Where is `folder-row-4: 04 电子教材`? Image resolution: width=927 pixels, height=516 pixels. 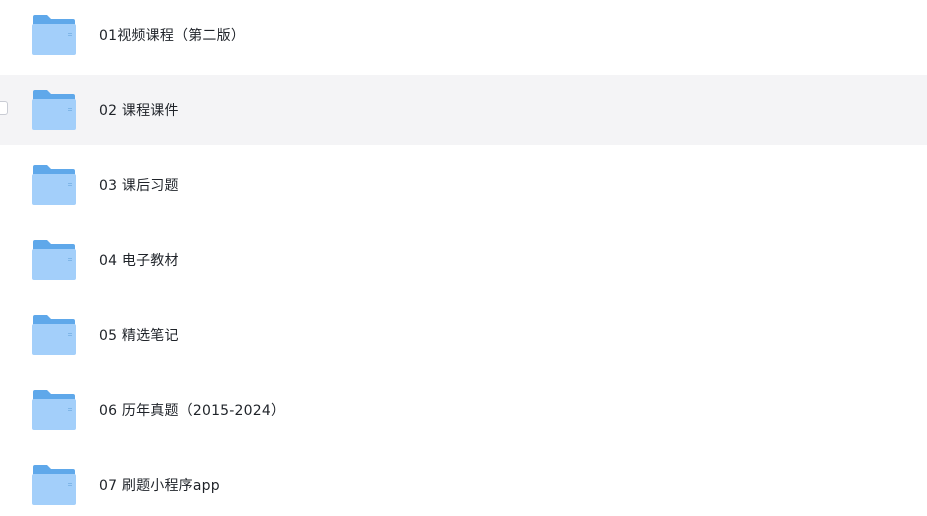
folder-row-4: 04 电子教材 is located at coordinates (463, 260).